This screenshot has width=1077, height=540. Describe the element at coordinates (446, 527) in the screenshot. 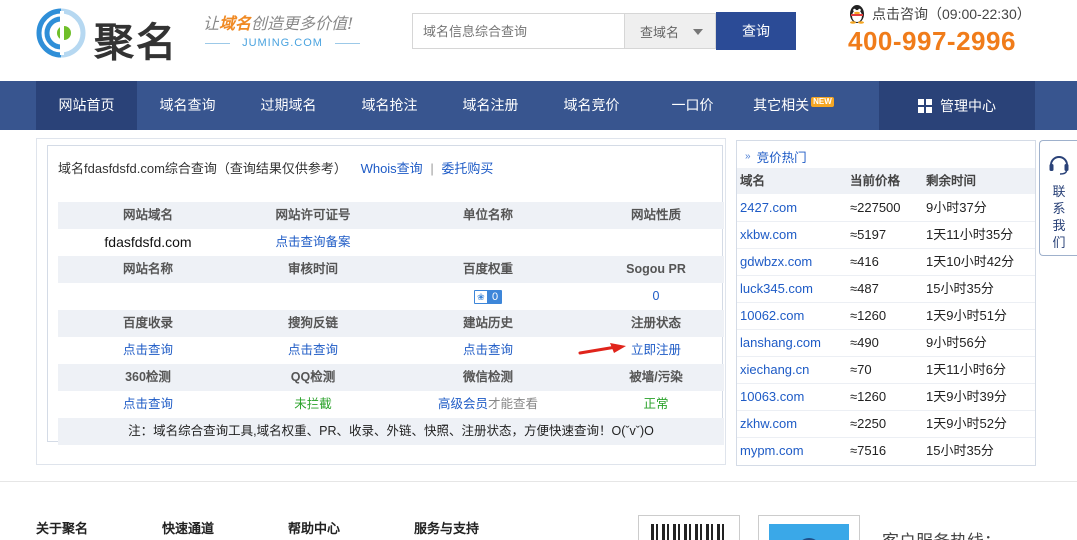

I see `footer-service: 服务与支持` at that location.